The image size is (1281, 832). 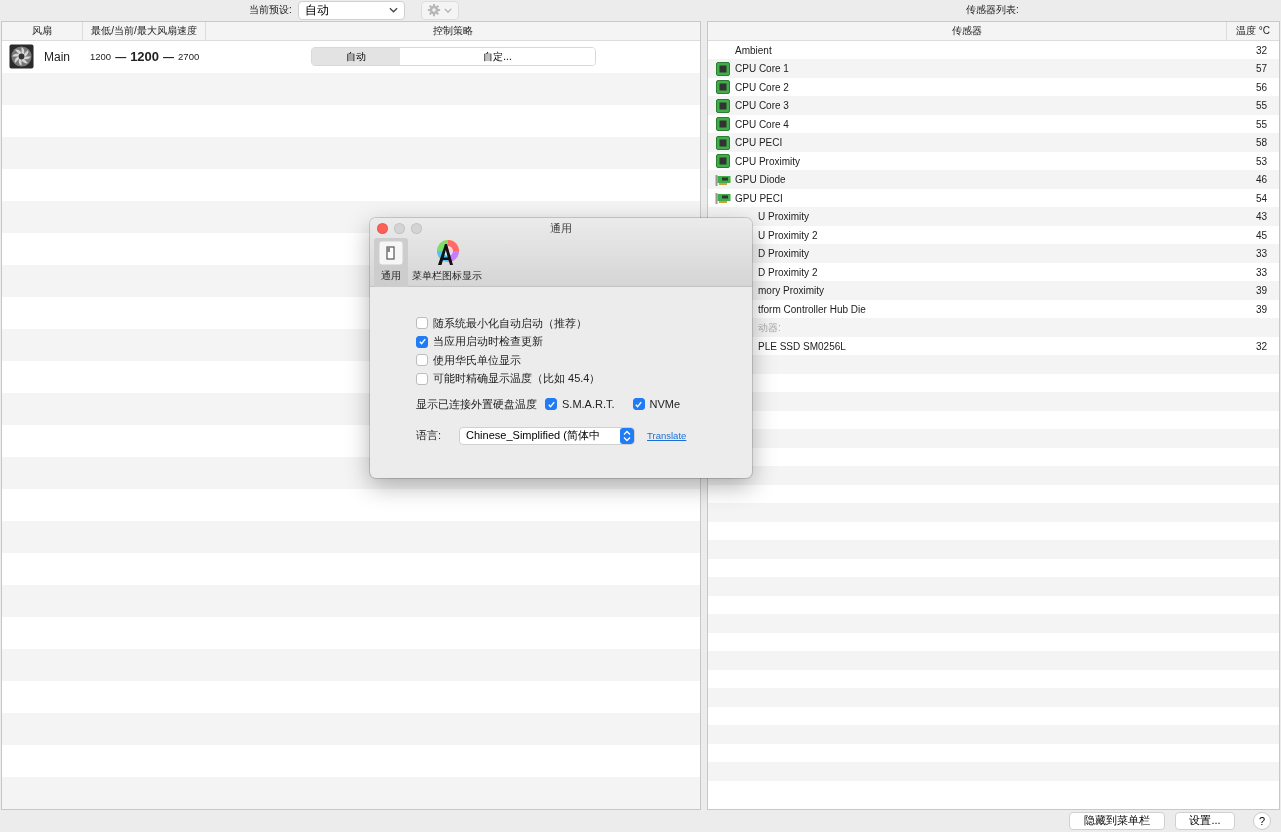 What do you see at coordinates (791, 291) in the screenshot?
I see `sensor-name: mory Proximity` at bounding box center [791, 291].